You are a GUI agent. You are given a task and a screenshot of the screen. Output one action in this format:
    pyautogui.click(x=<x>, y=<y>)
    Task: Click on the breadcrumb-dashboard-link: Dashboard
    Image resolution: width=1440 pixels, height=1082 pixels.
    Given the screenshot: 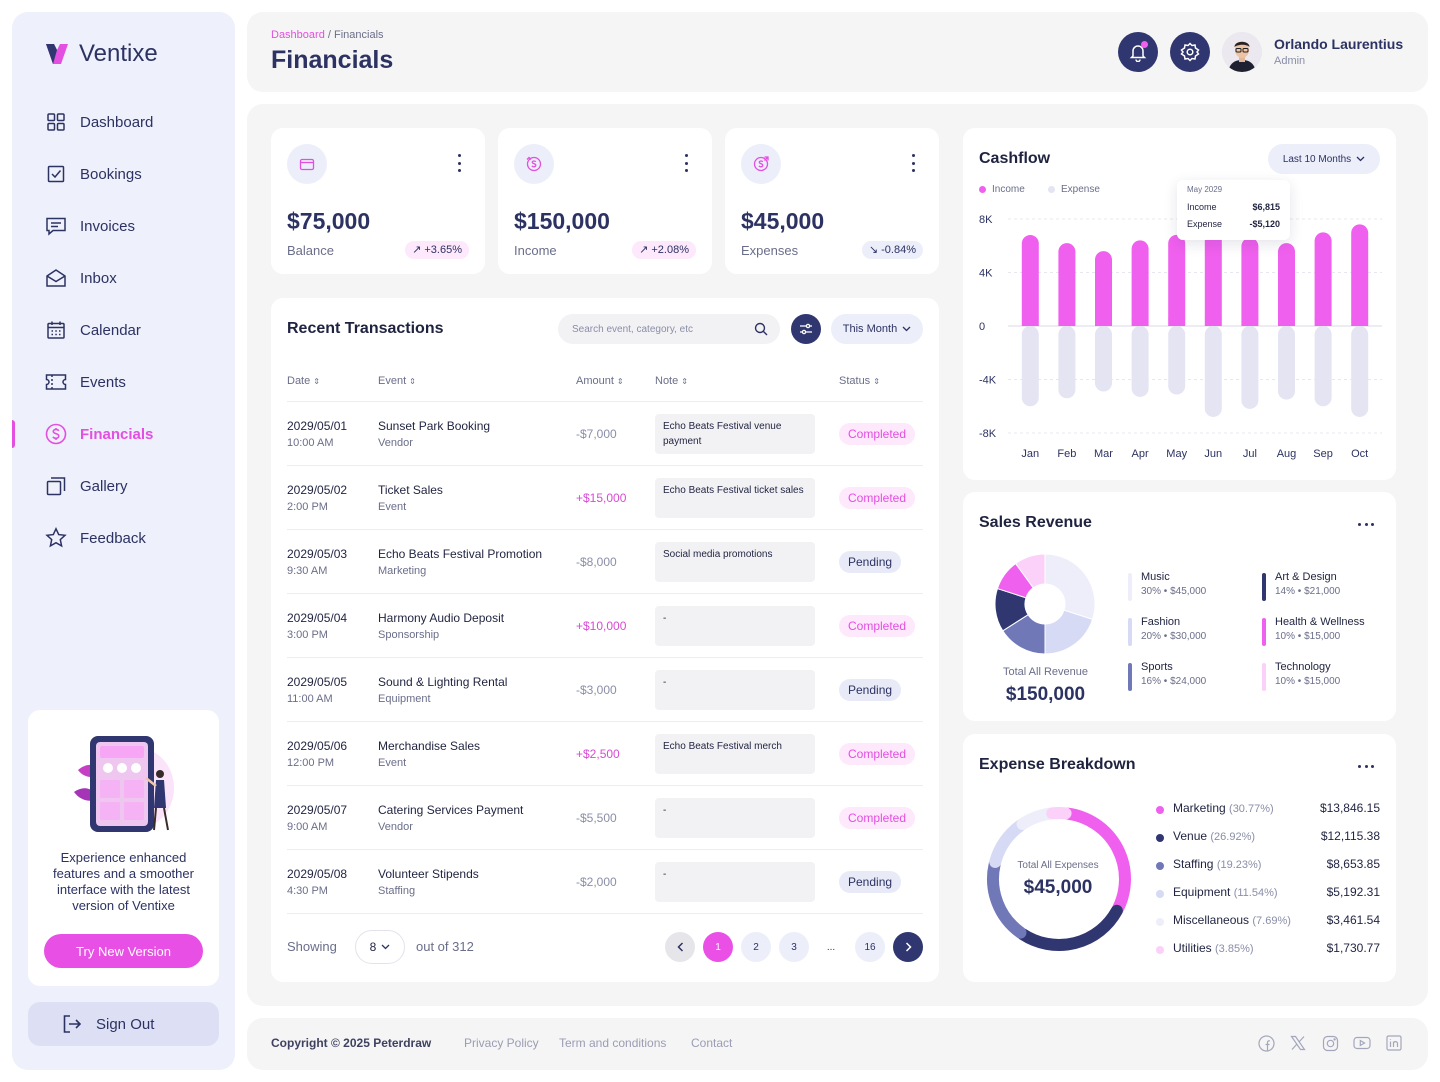 What is the action you would take?
    pyautogui.click(x=298, y=35)
    